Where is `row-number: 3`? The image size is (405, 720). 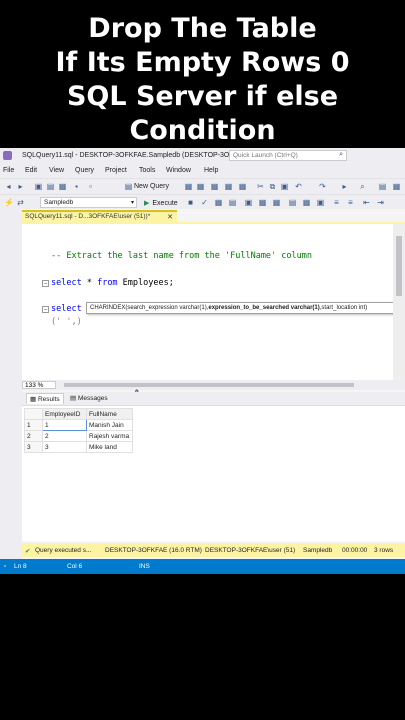 row-number: 3 is located at coordinates (33, 447).